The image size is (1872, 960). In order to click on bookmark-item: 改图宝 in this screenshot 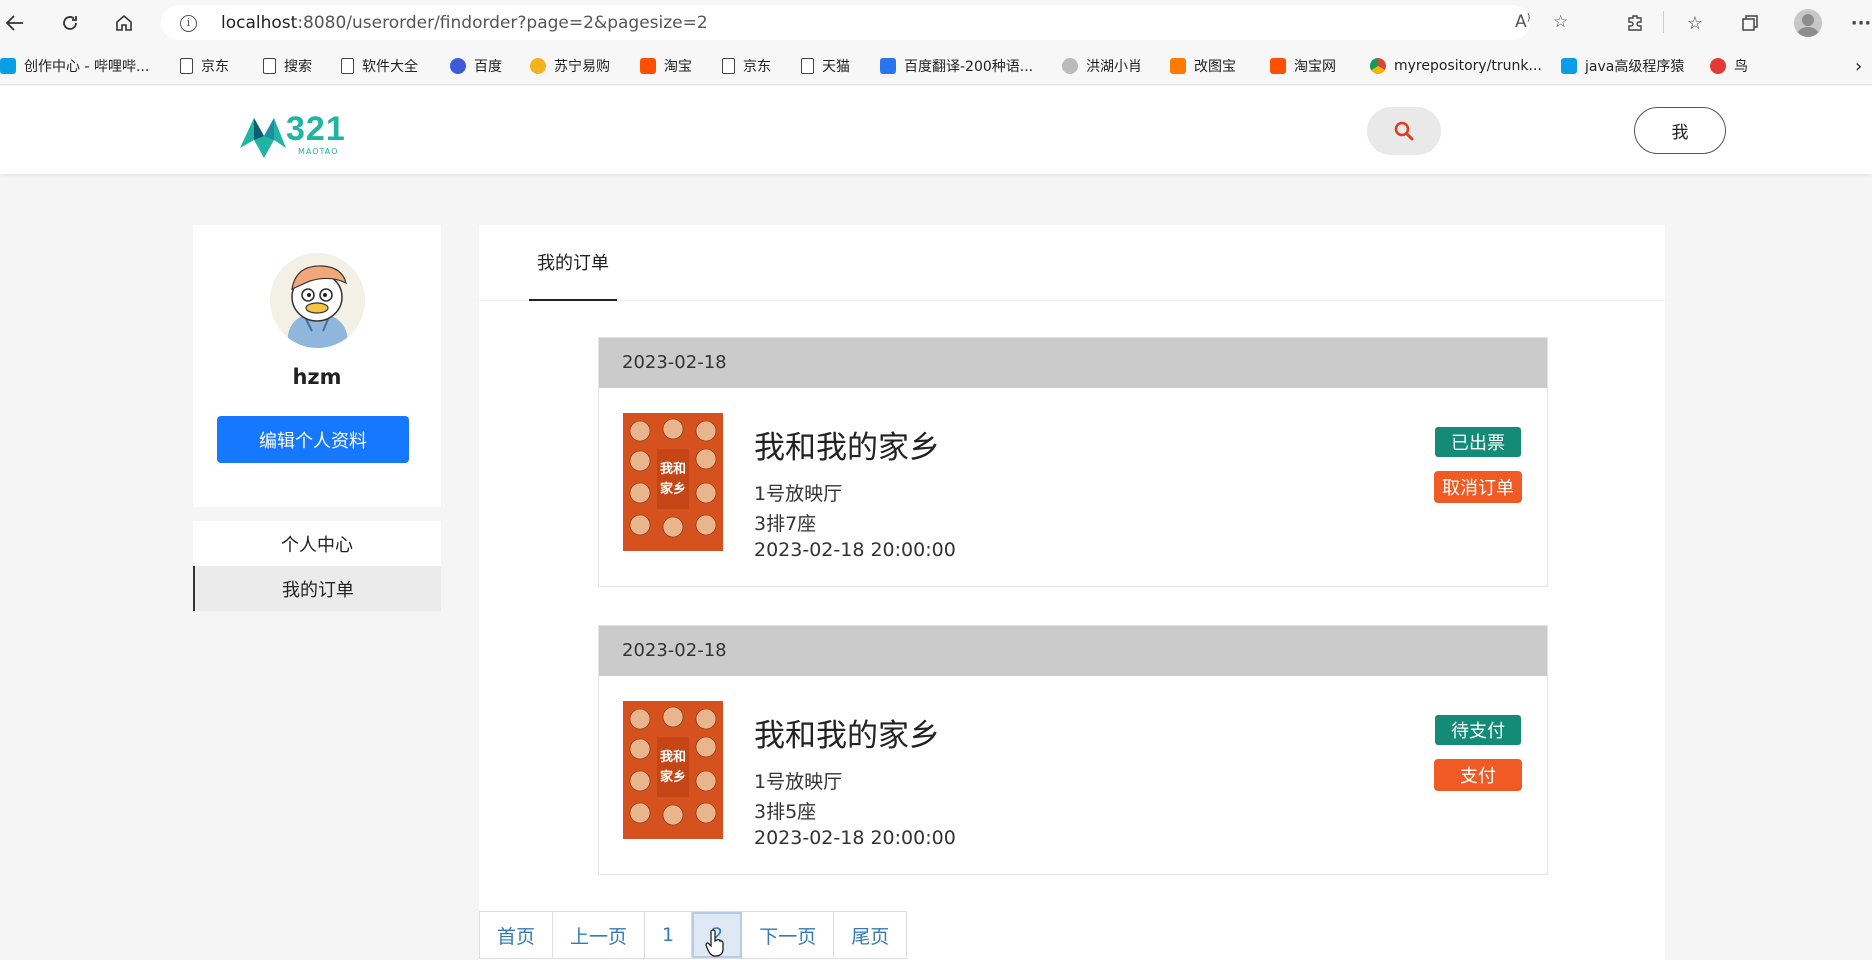, I will do `click(1203, 66)`.